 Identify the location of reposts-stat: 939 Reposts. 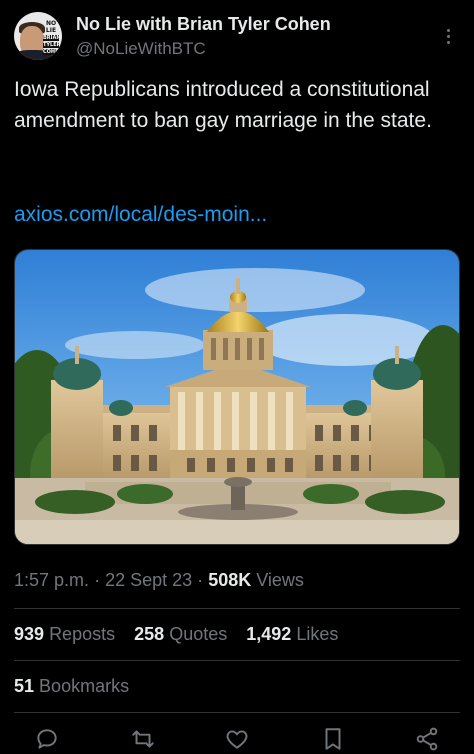
(64, 634).